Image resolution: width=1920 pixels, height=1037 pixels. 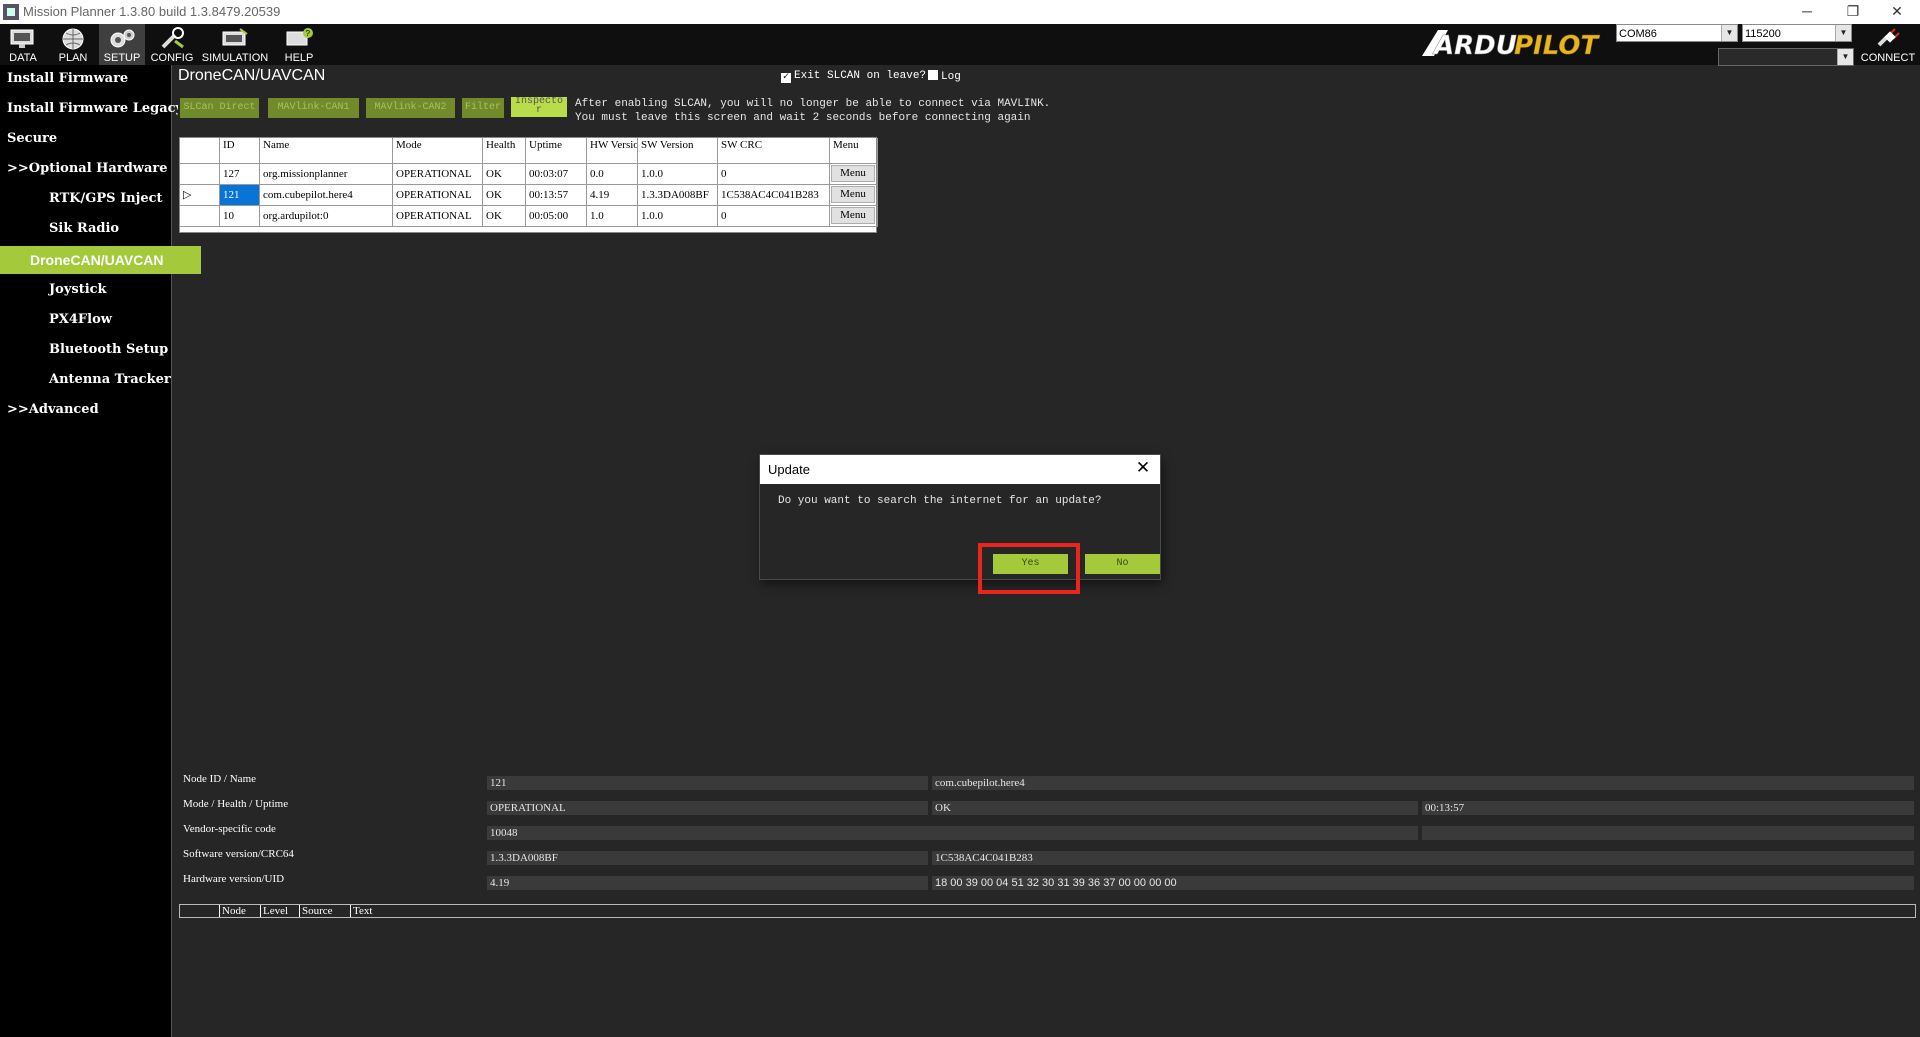 I want to click on mode-health-uptime-label: Mode / Health / Uptime, so click(x=236, y=804).